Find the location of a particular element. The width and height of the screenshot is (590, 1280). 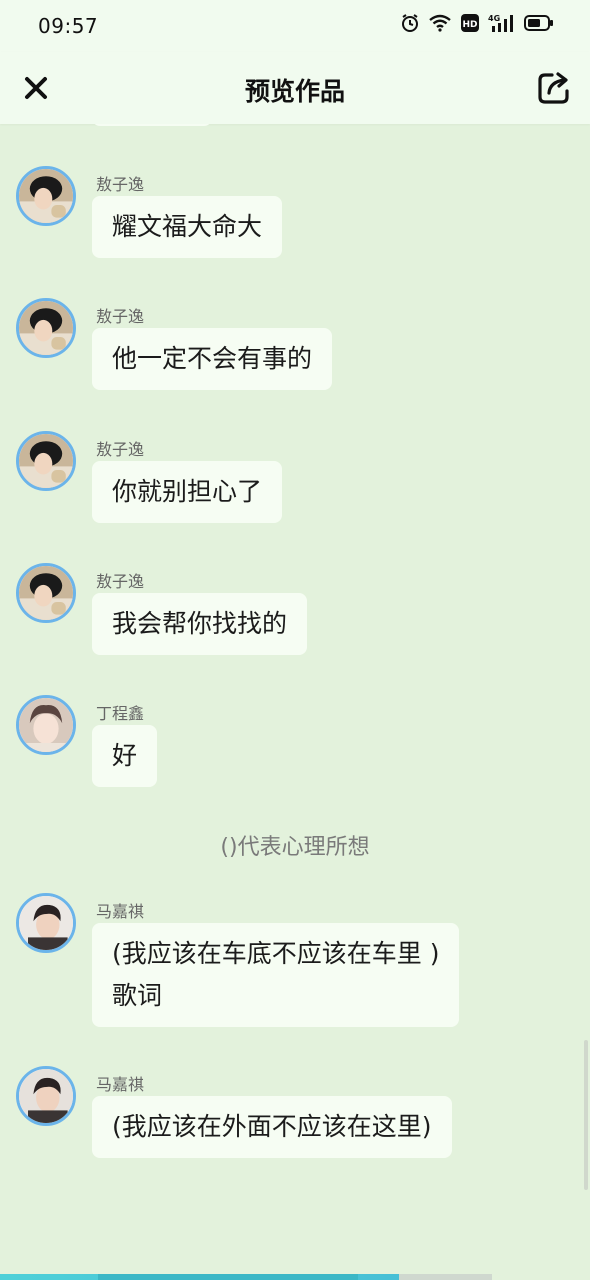

previous-message-bubble is located at coordinates (152, 125).